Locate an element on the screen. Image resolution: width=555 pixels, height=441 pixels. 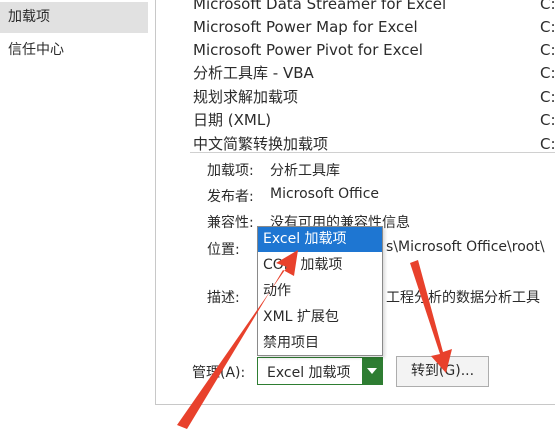
detail-location-label: 位置: is located at coordinates (223, 250).